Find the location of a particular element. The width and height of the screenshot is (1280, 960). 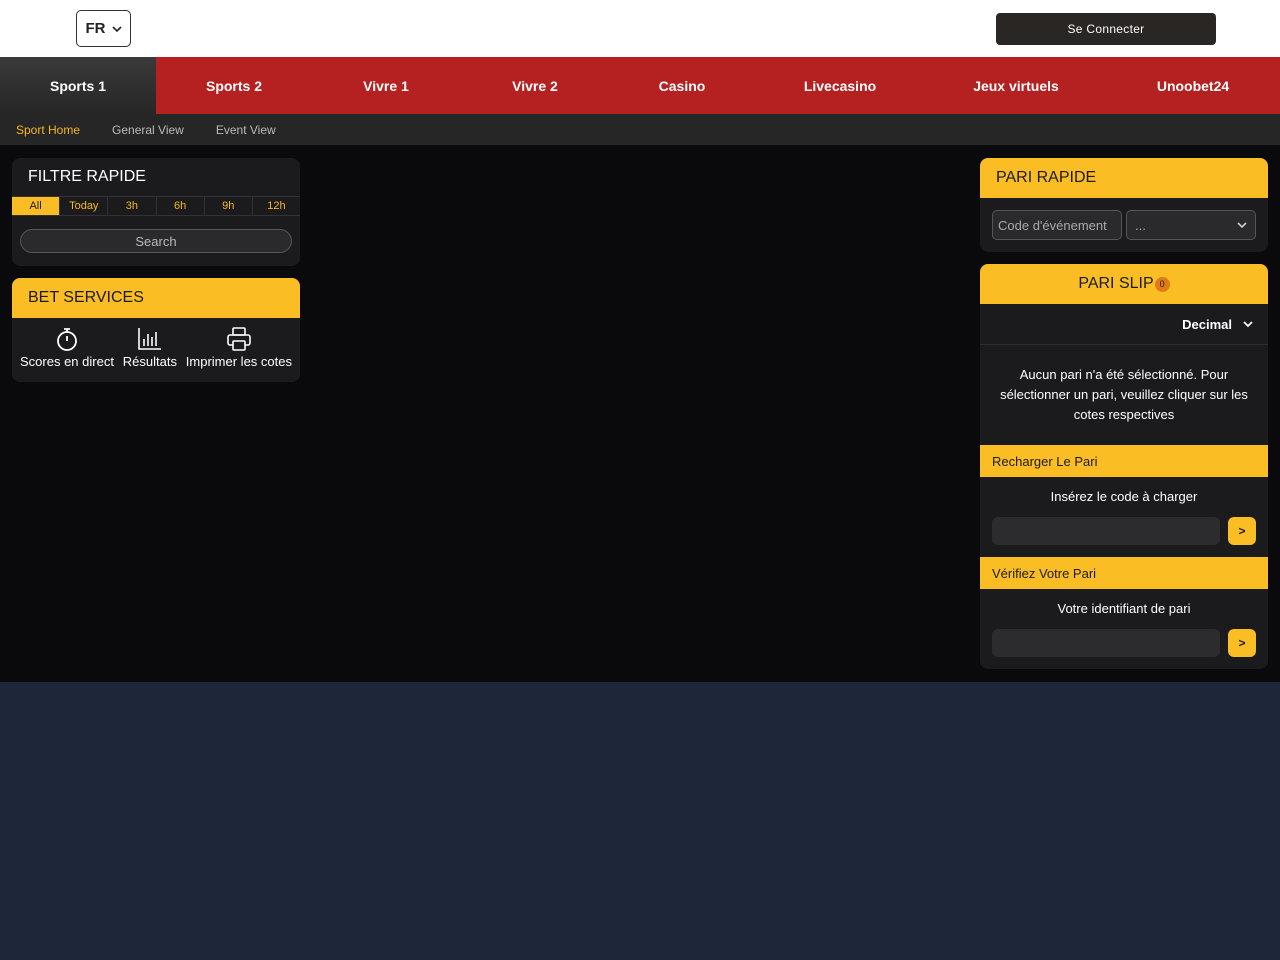

nav-item-livecasino: Livecasino is located at coordinates (840, 85).